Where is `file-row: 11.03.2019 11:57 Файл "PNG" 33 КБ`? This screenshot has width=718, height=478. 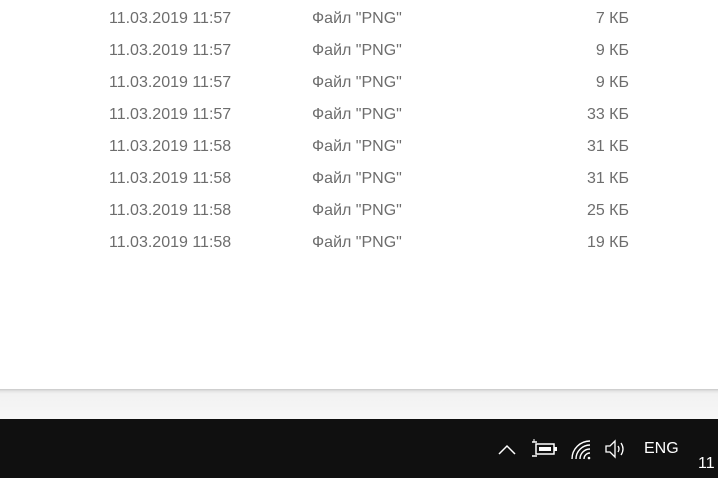
file-row: 11.03.2019 11:57 Файл "PNG" 33 КБ is located at coordinates (359, 114).